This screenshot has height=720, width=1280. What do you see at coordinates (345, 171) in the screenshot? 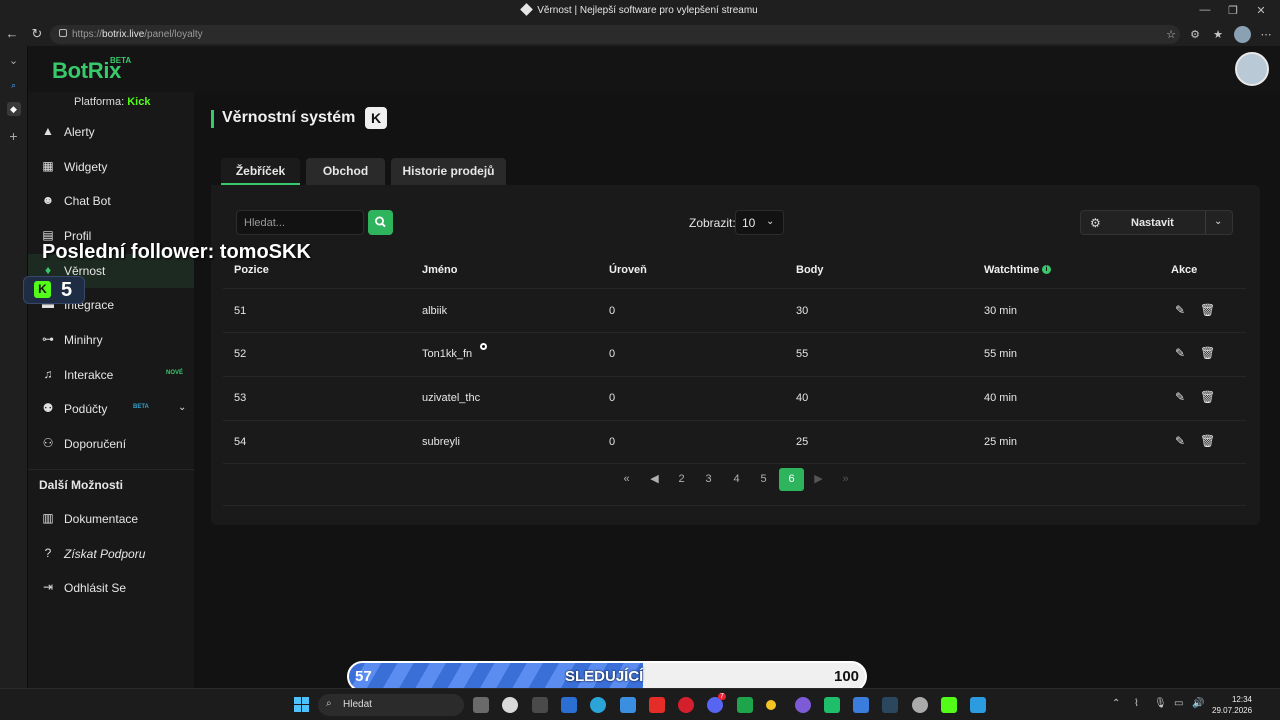
I see `tab-shop: Obchod` at bounding box center [345, 171].